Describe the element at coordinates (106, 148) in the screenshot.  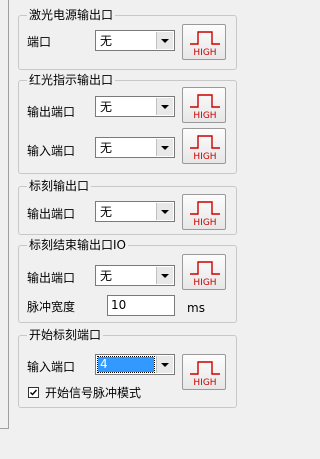
I see `red-input-value: 无` at that location.